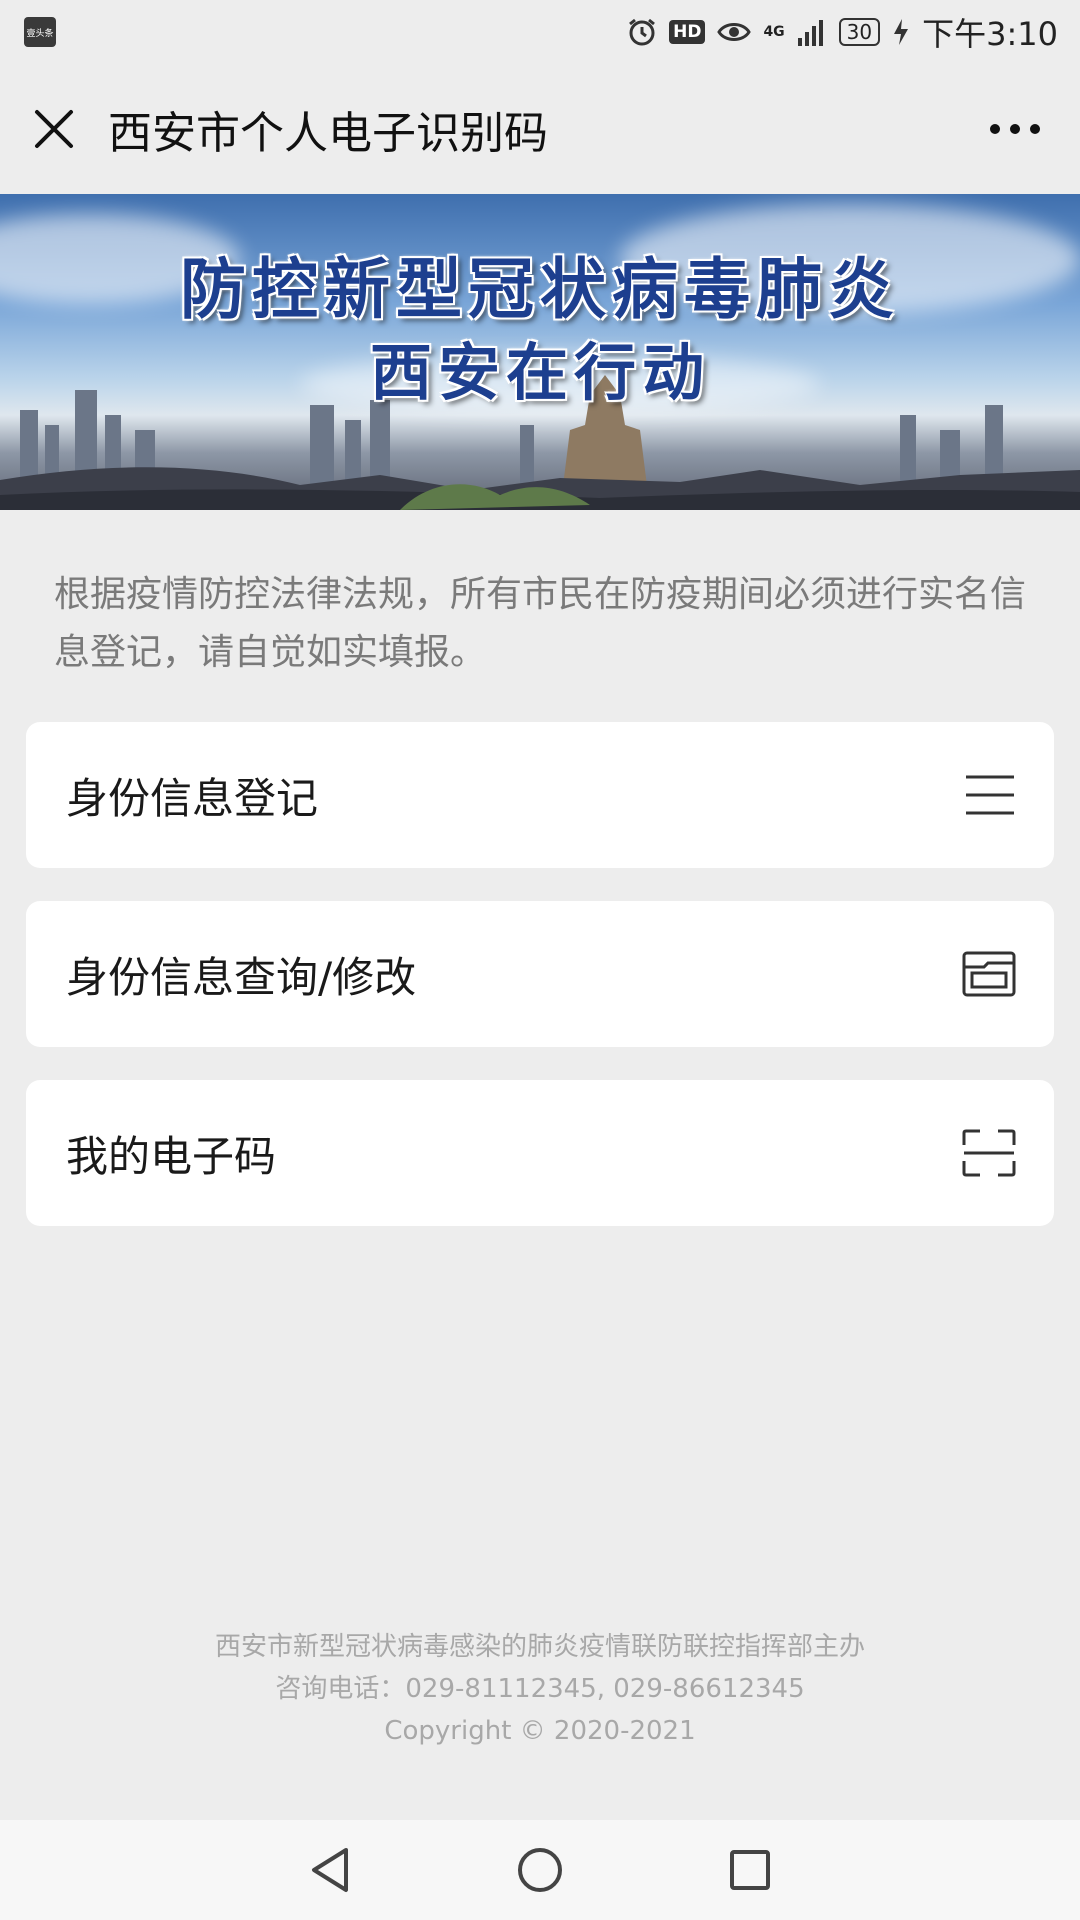 Image resolution: width=1080 pixels, height=1920 pixels. Describe the element at coordinates (989, 974) in the screenshot. I see `id-card-icon` at that location.